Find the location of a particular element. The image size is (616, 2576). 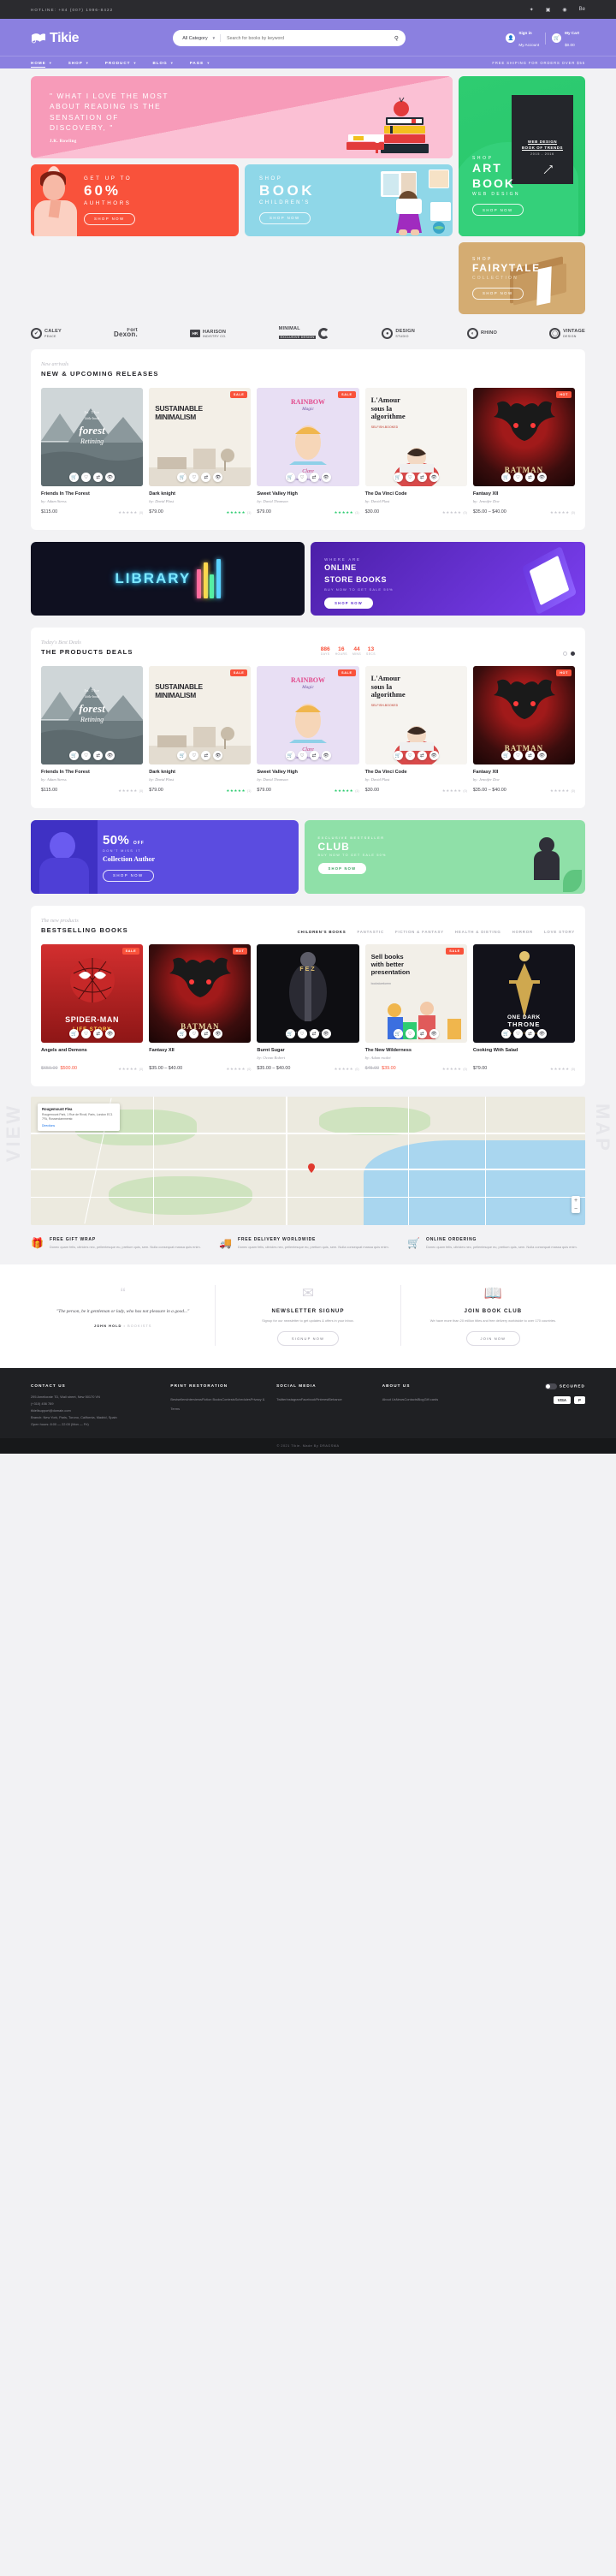

footer-link: About Us is located at coordinates (389, 1399).